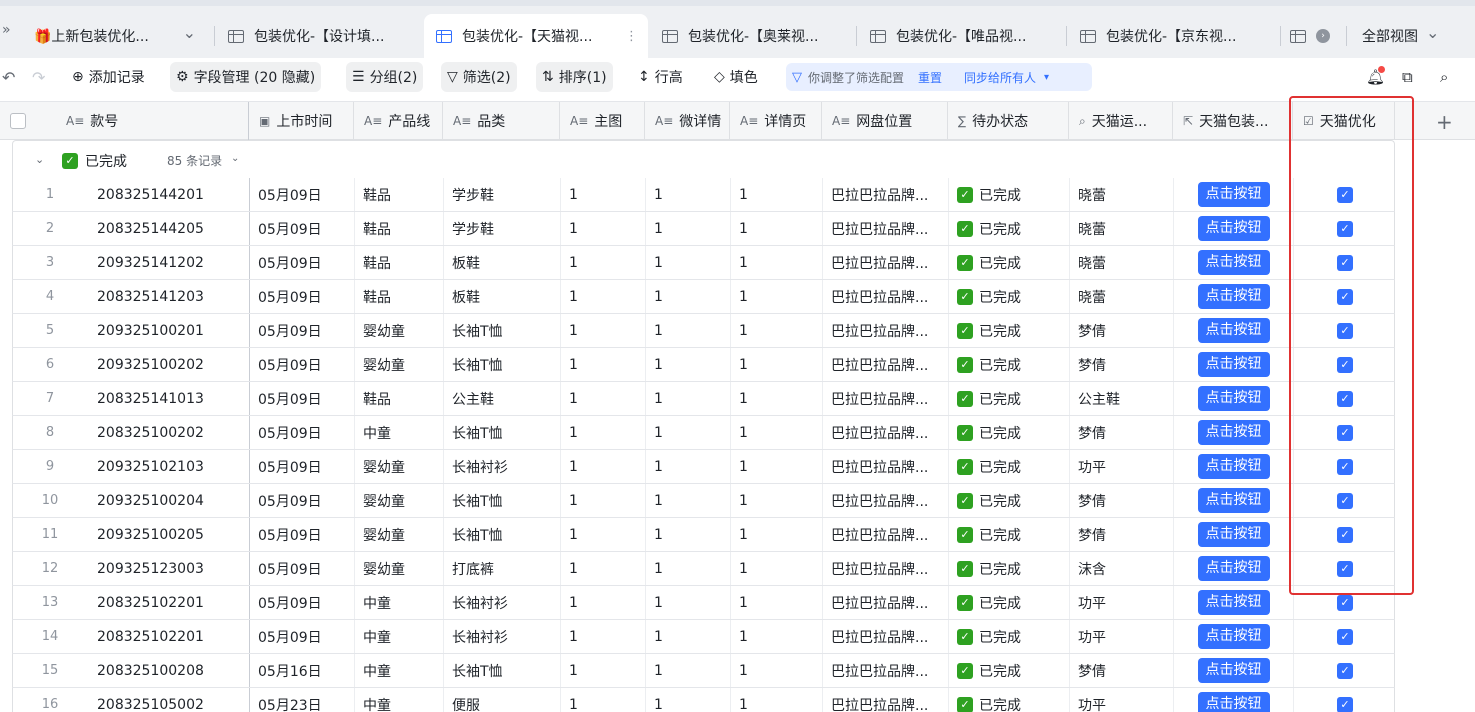 This screenshot has width=1475, height=712. Describe the element at coordinates (173, 262) in the screenshot. I see `cell-code: 209325141202` at that location.